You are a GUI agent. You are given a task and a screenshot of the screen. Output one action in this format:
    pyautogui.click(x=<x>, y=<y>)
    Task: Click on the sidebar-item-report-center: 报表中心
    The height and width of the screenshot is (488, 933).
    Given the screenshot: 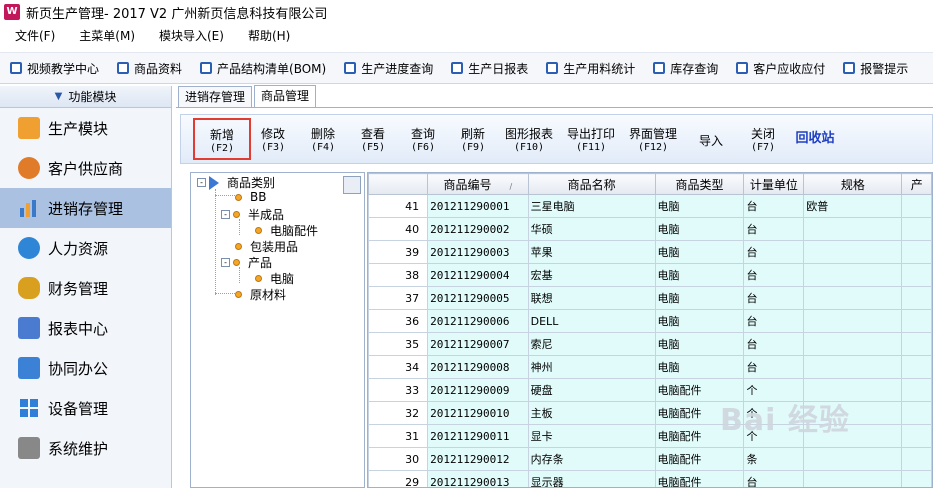 What is the action you would take?
    pyautogui.click(x=85, y=328)
    